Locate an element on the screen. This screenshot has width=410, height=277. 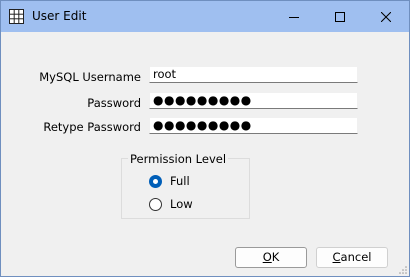
close-button is located at coordinates (386, 16).